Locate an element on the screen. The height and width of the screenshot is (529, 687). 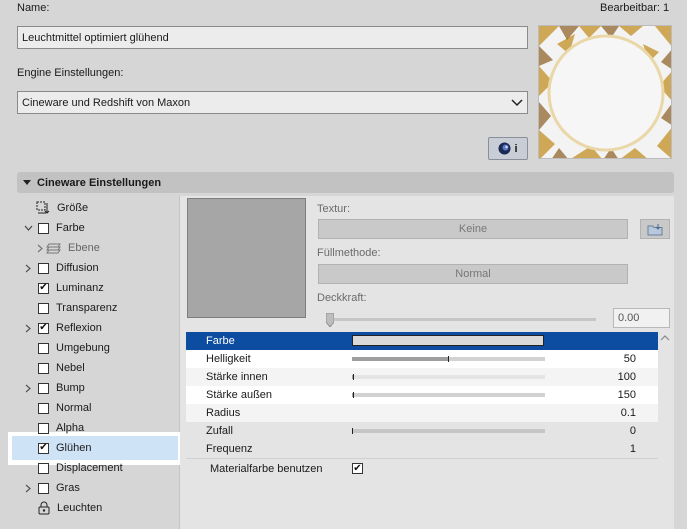
tree-item-label: Normal is located at coordinates (74, 408).